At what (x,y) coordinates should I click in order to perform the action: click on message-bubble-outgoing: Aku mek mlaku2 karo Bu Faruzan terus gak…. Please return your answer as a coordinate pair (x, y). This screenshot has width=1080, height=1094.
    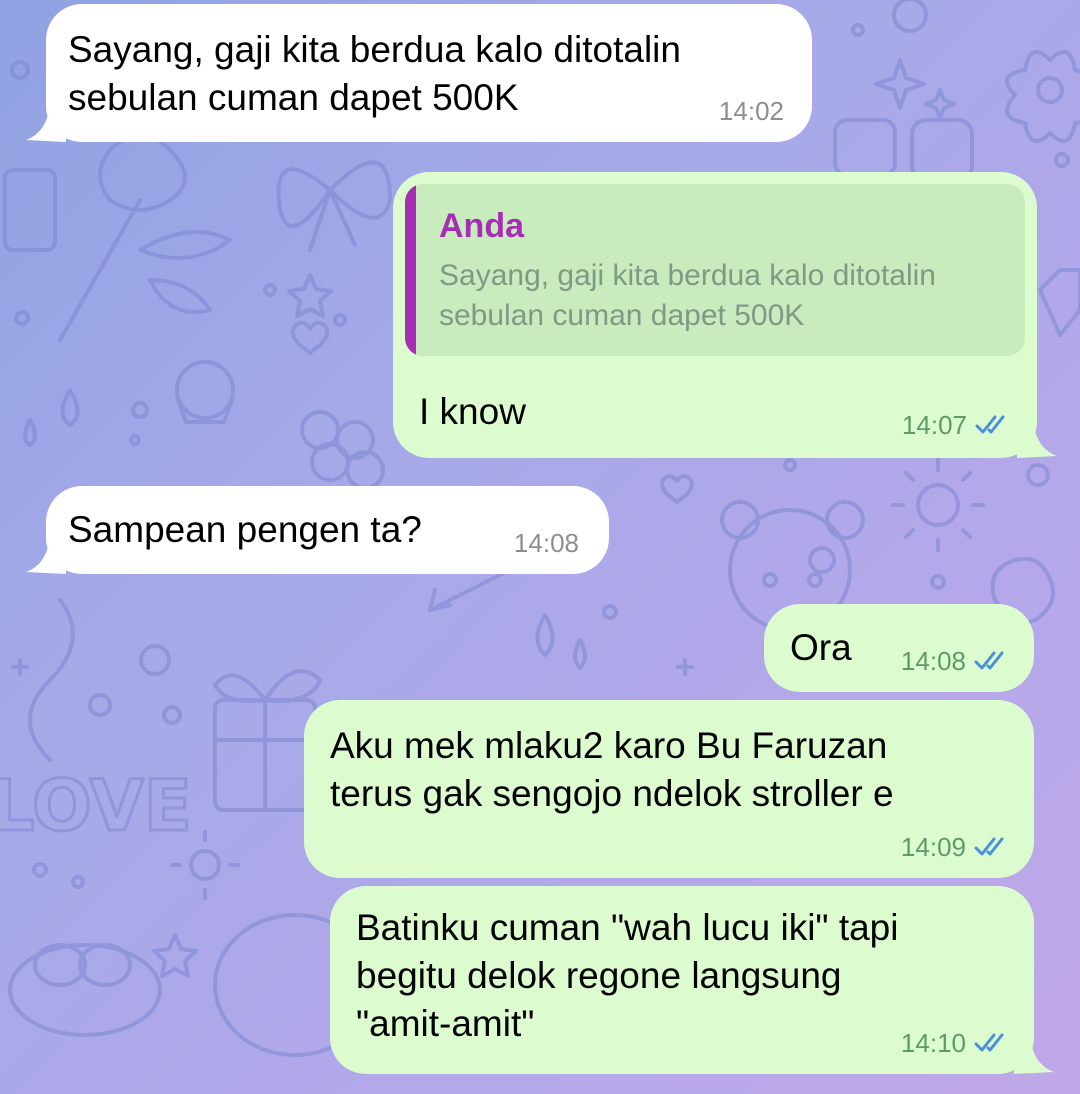
    Looking at the image, I should click on (669, 789).